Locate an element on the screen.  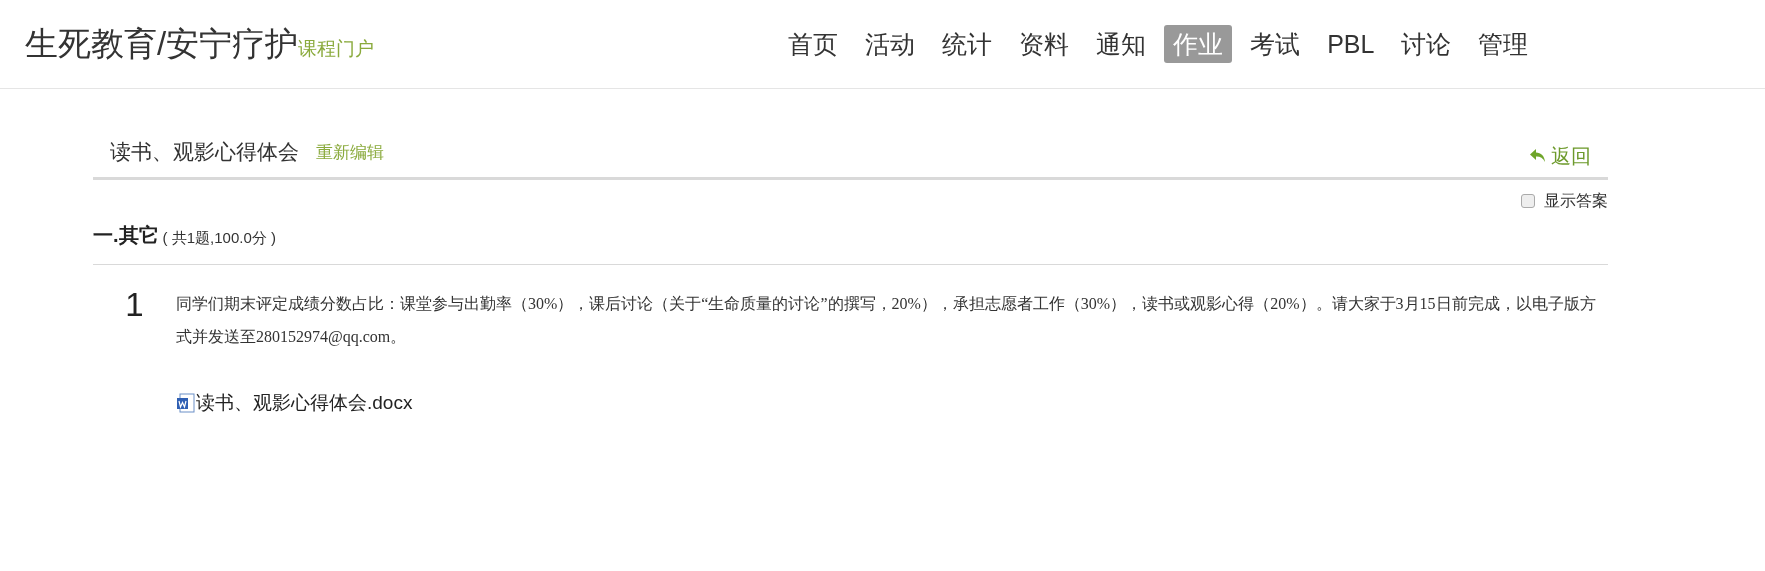
nav-tab: 统计 is located at coordinates (967, 44).